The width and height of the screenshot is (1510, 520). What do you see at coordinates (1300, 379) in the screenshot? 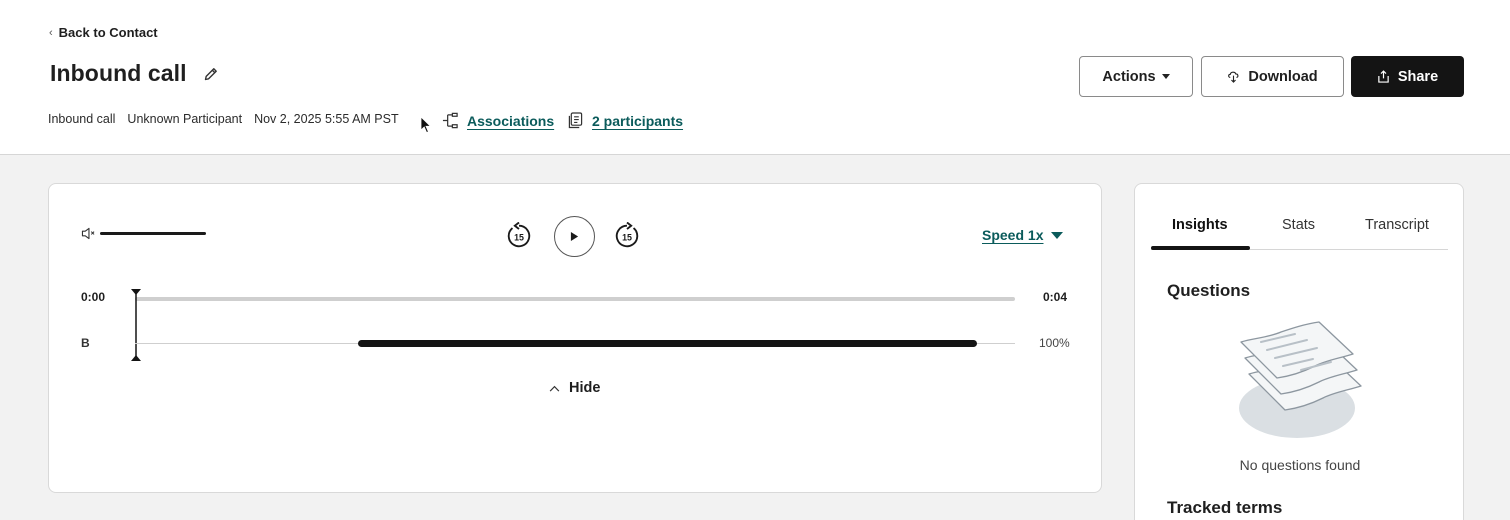
I see `empty-documents-icon` at bounding box center [1300, 379].